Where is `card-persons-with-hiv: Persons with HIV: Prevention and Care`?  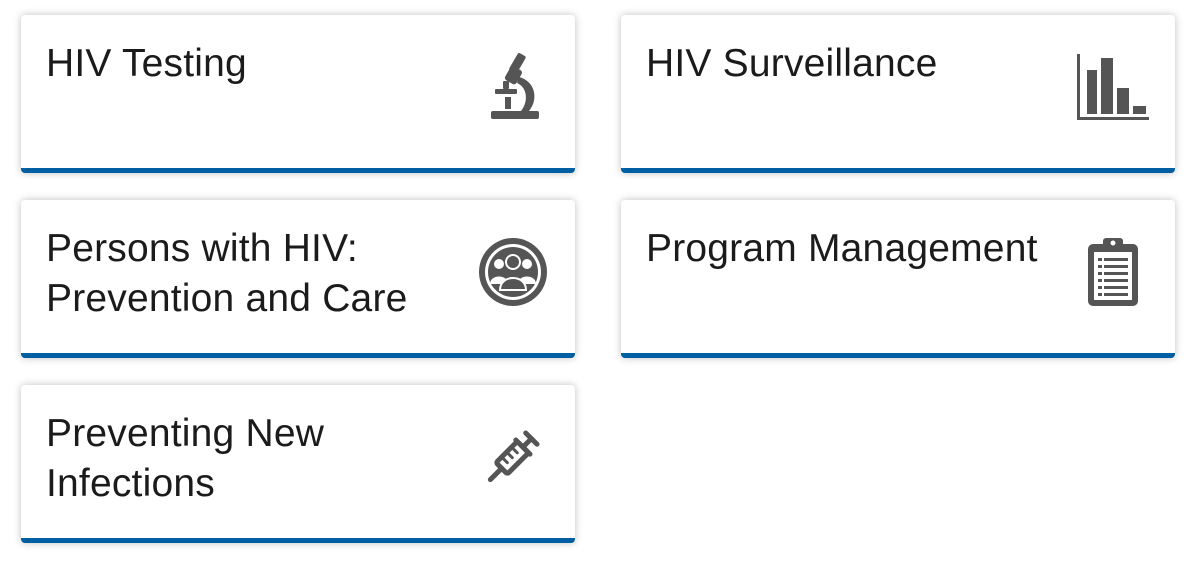 card-persons-with-hiv: Persons with HIV: Prevention and Care is located at coordinates (298, 279).